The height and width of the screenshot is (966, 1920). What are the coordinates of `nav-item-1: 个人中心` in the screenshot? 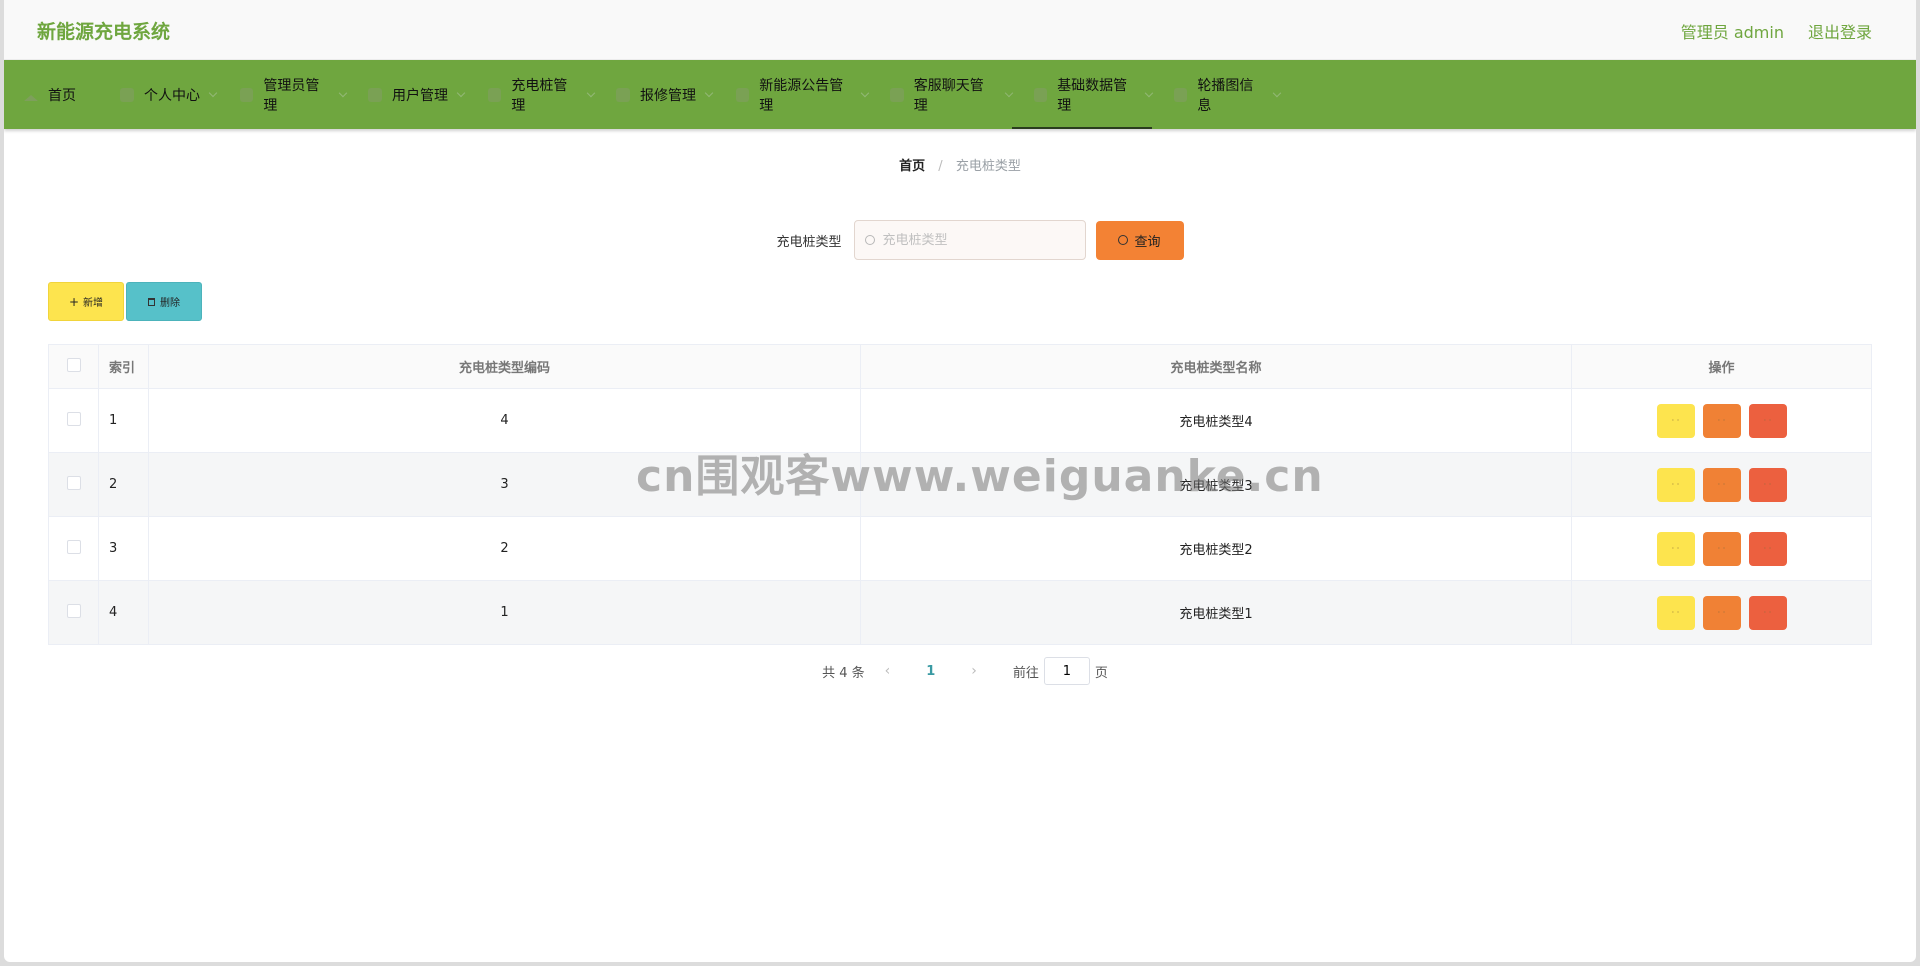 It's located at (158, 94).